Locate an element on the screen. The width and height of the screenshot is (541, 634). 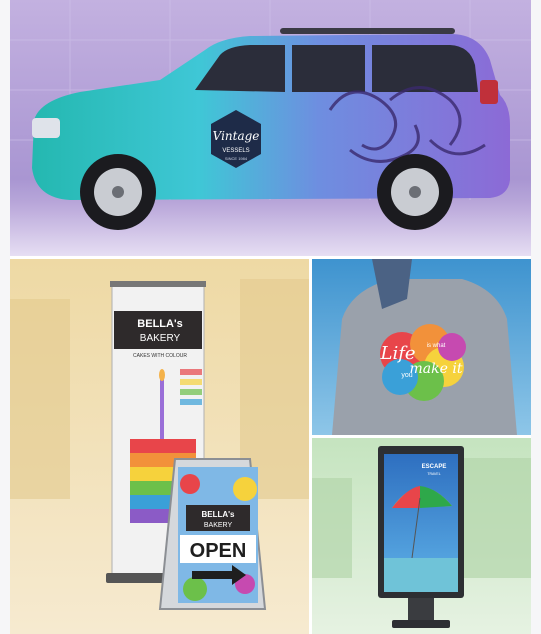
aframe-open-text: OPEN is located at coordinates (218, 551).